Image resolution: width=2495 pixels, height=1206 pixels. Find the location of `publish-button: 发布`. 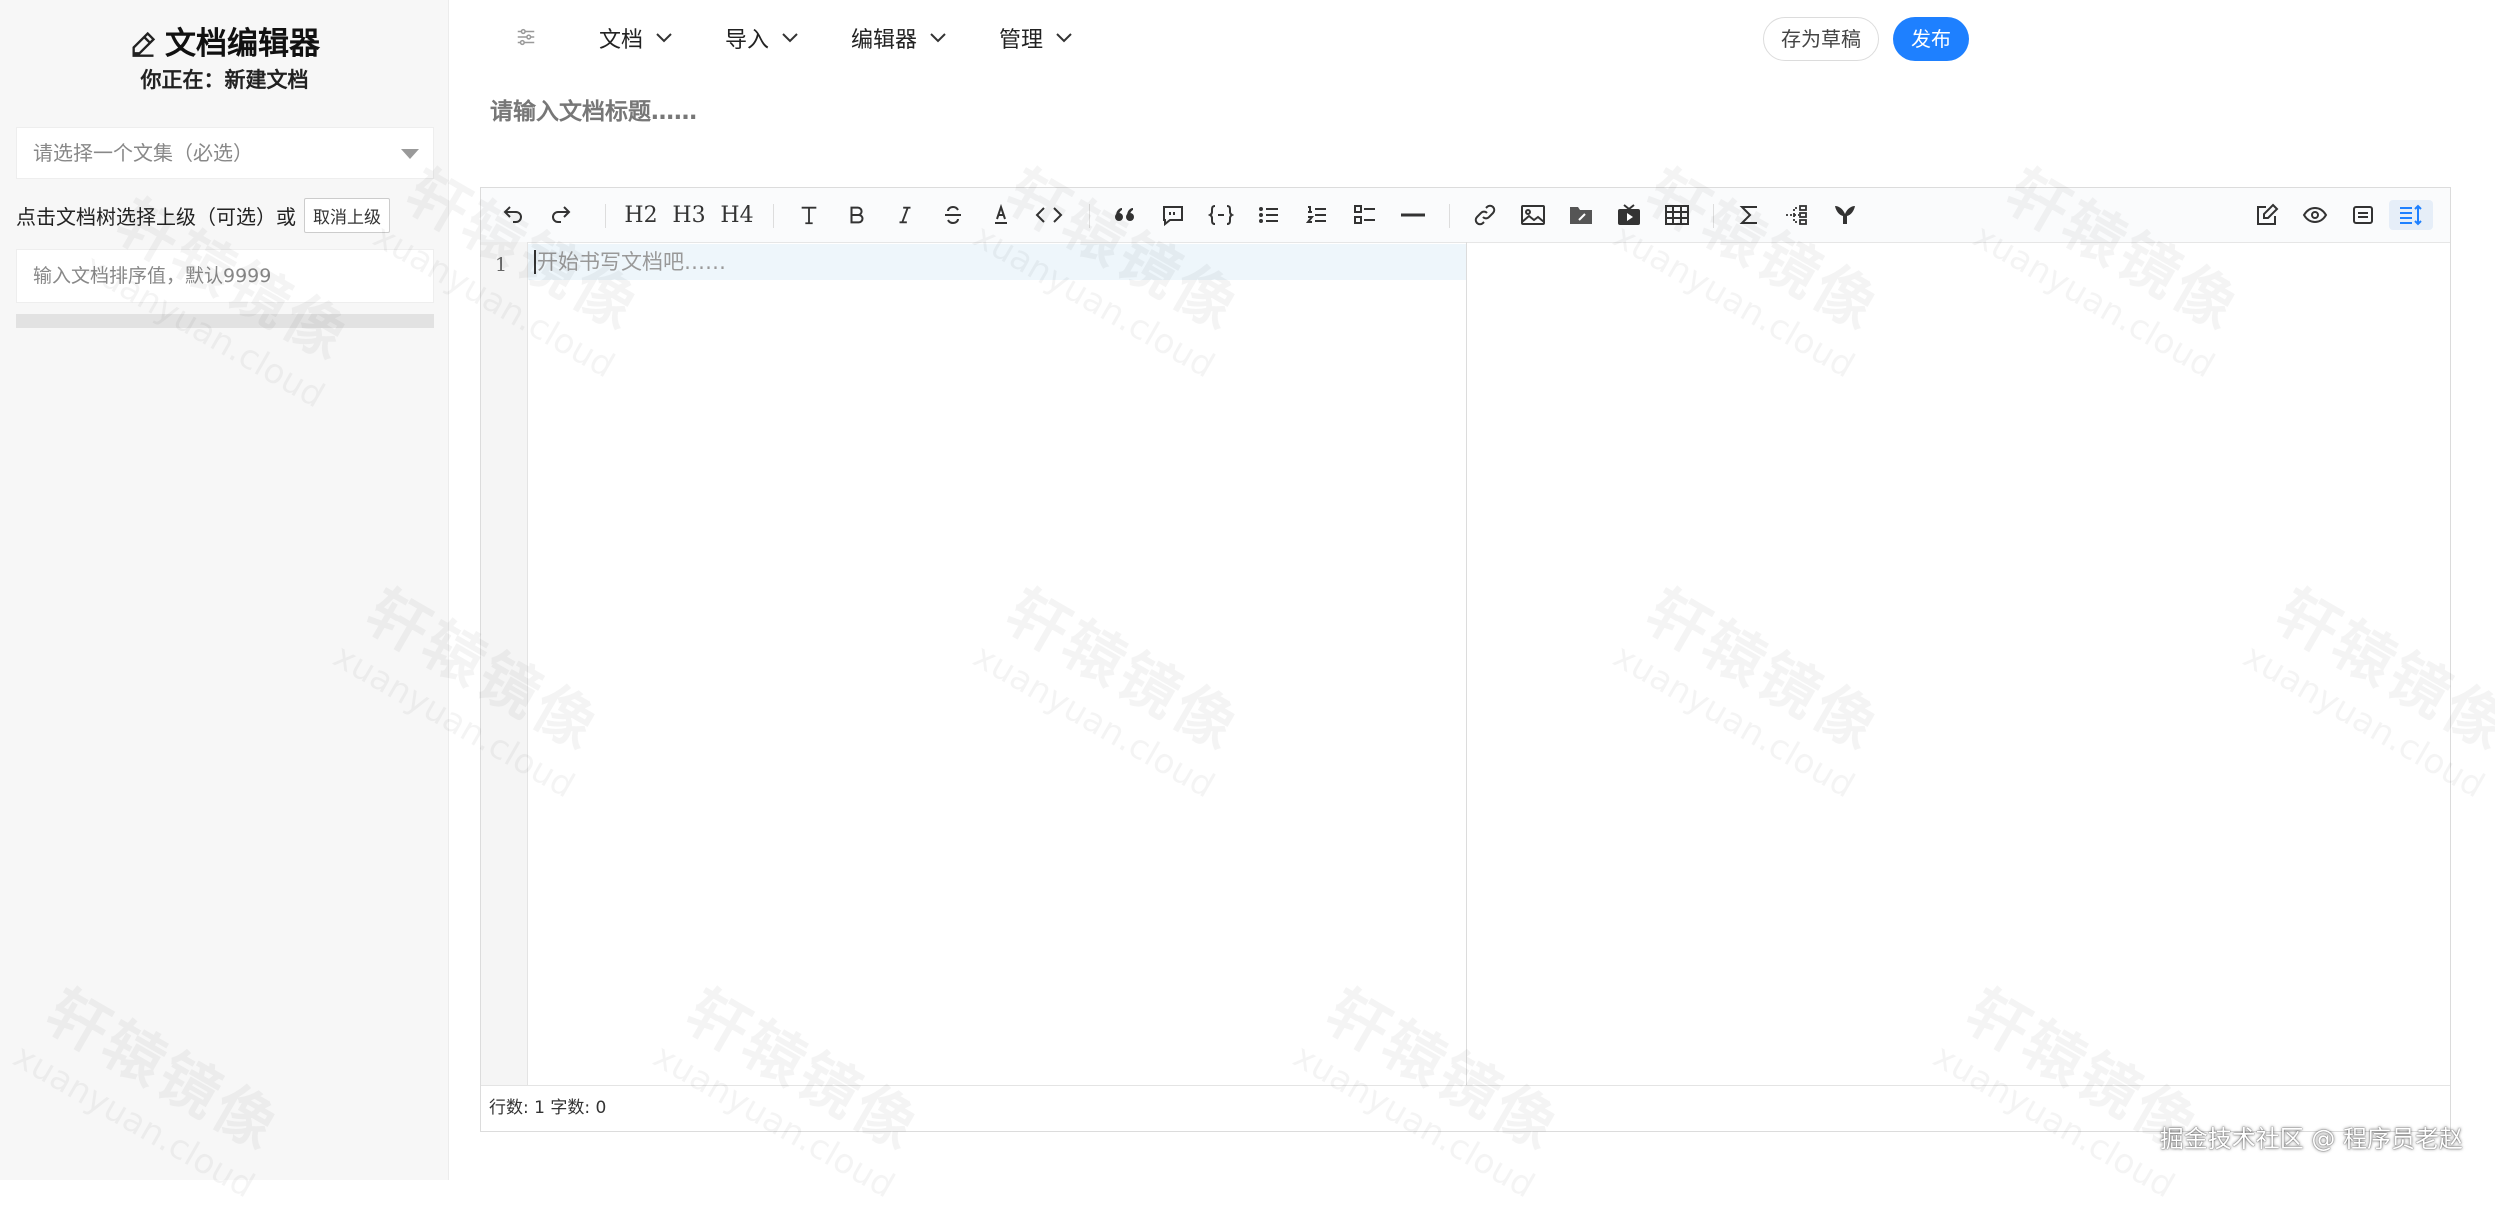

publish-button: 发布 is located at coordinates (1931, 39).